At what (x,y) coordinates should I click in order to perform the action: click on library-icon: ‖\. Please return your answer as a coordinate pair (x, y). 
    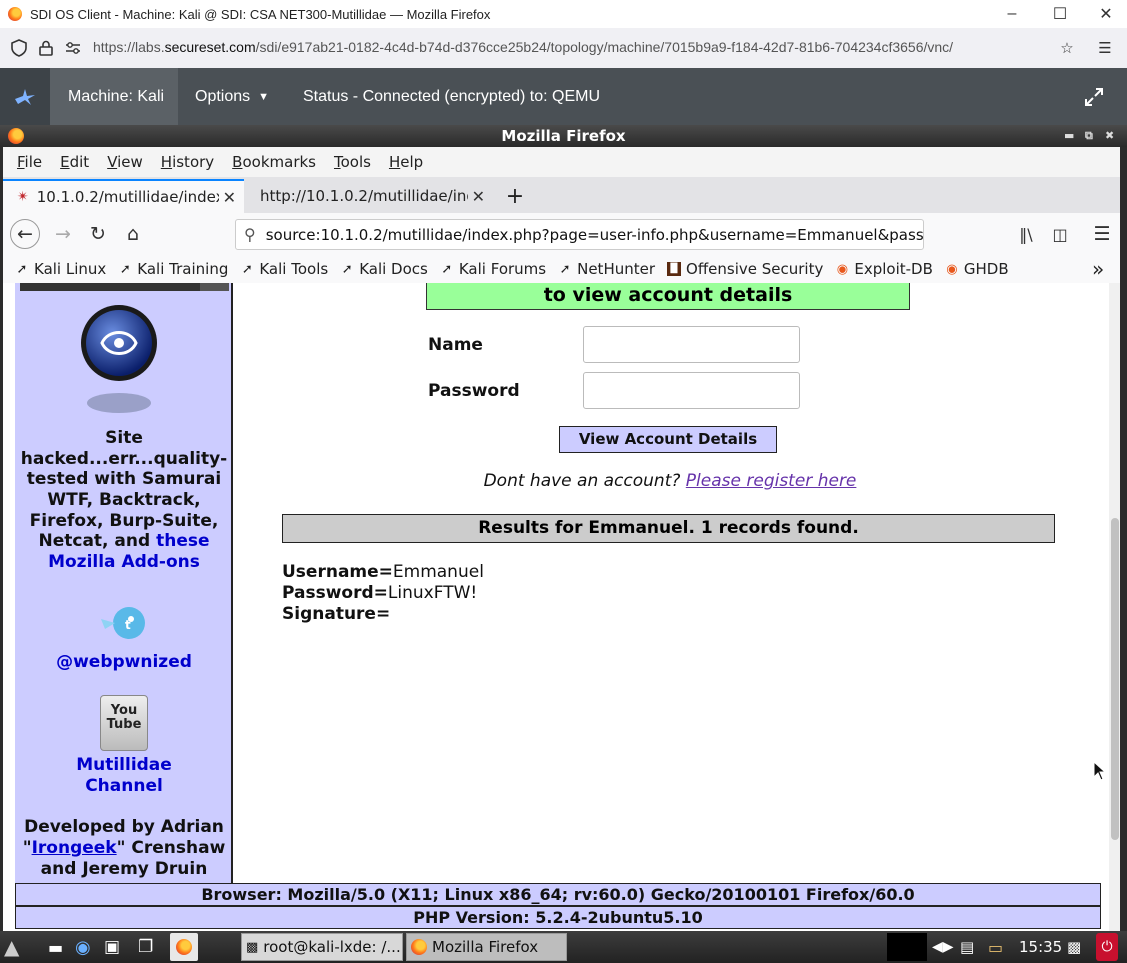
    Looking at the image, I should click on (1026, 234).